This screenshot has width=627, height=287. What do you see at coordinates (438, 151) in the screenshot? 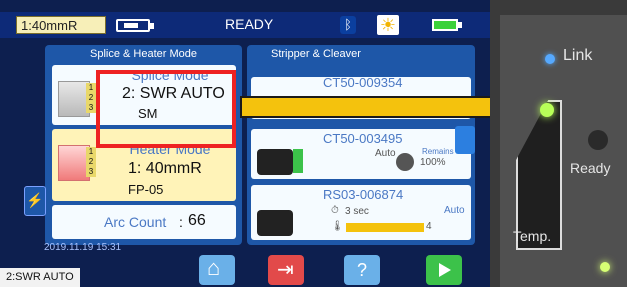
I see `remains-label: Remains` at bounding box center [438, 151].